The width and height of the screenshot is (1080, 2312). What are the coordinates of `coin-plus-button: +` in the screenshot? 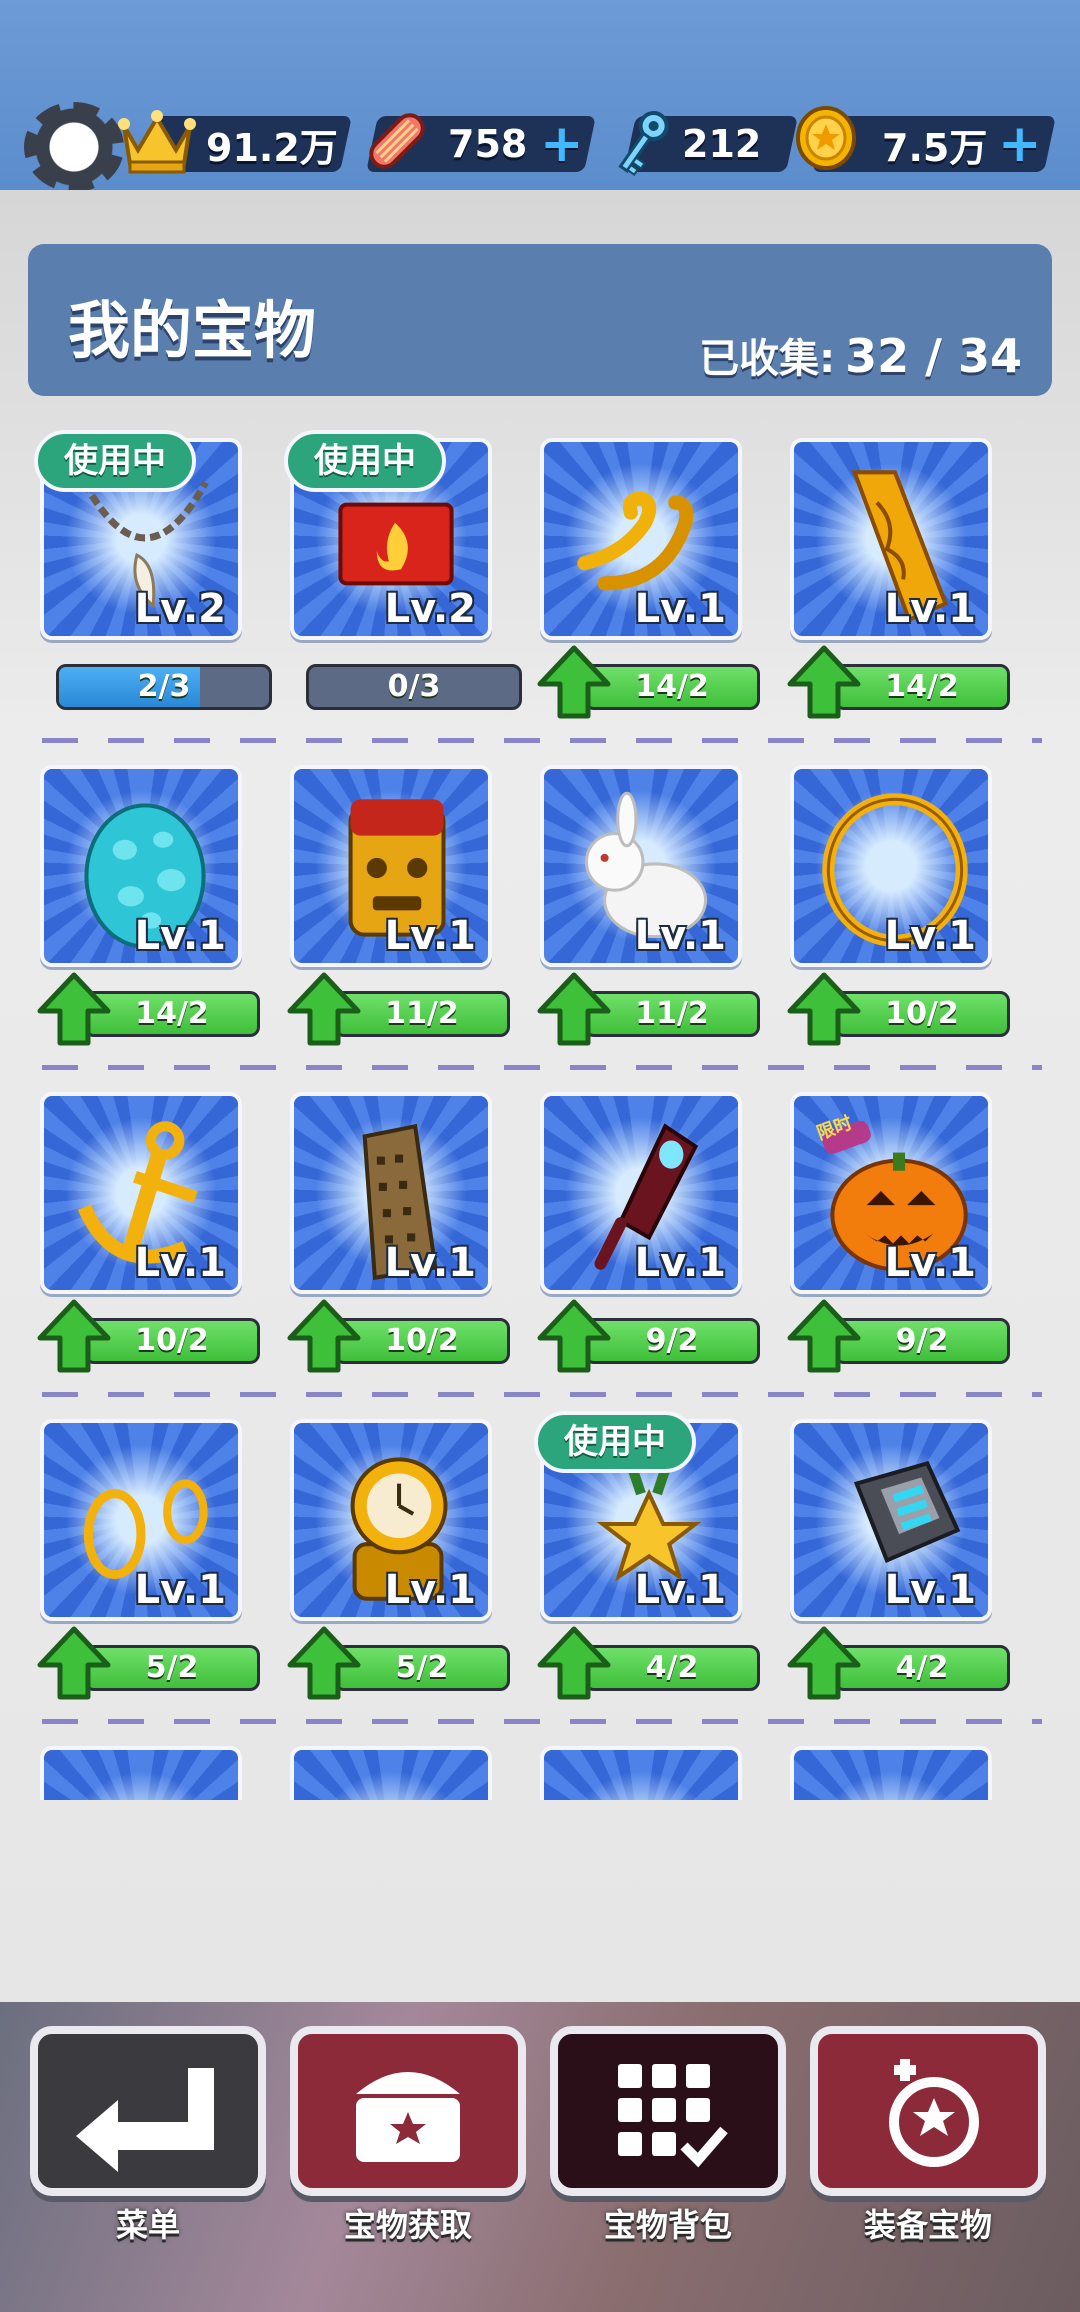 It's located at (1020, 144).